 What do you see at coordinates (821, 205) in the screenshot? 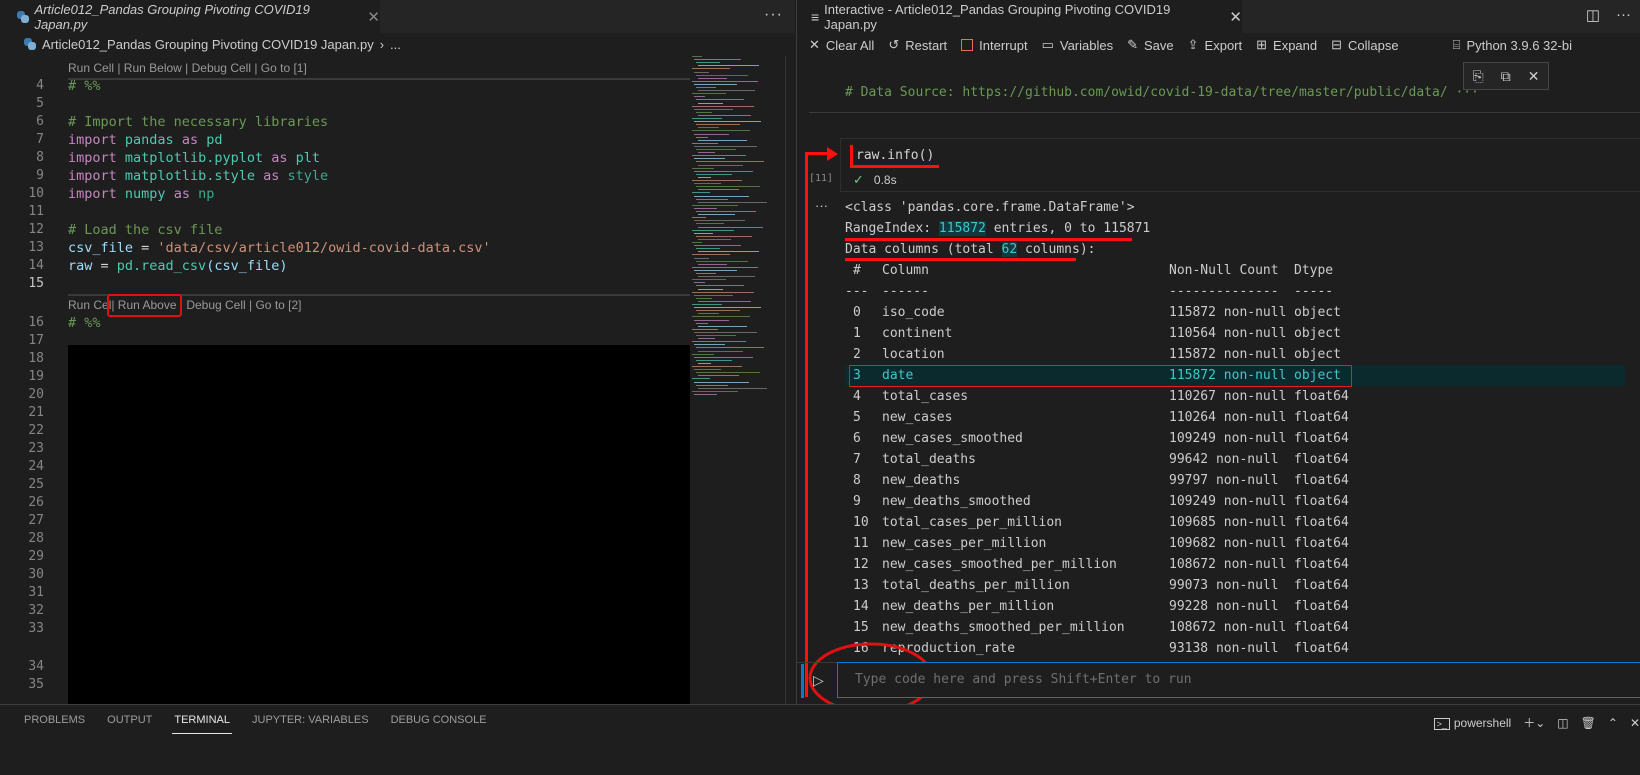
I see `output-more-icon: ···` at bounding box center [821, 205].